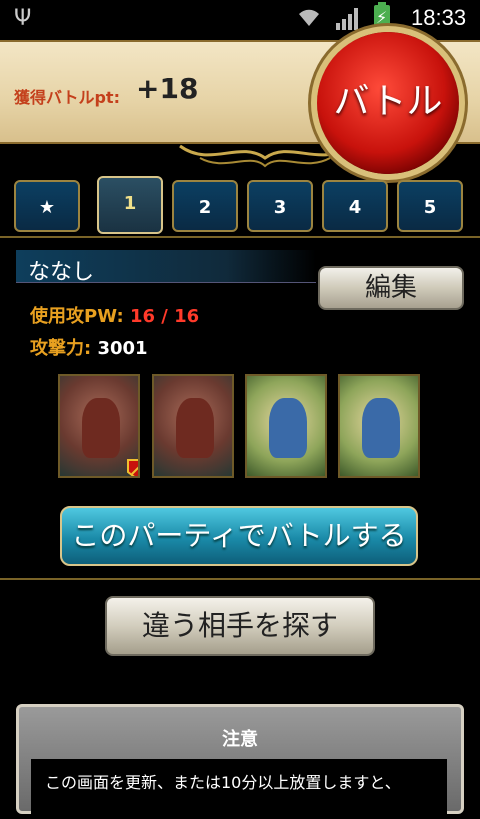 The image size is (480, 819). What do you see at coordinates (240, 739) in the screenshot?
I see `notice-title: 注意` at bounding box center [240, 739].